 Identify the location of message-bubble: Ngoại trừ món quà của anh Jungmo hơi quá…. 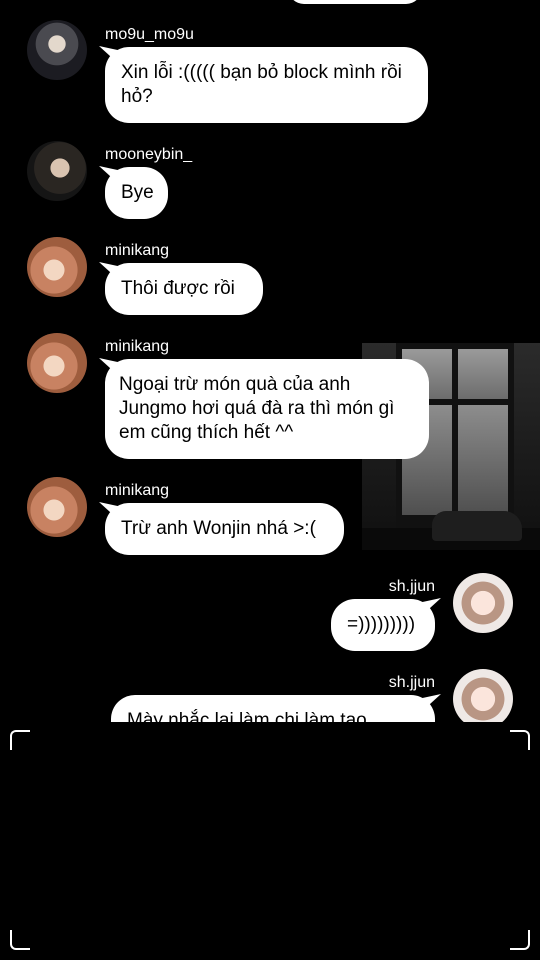
(267, 409).